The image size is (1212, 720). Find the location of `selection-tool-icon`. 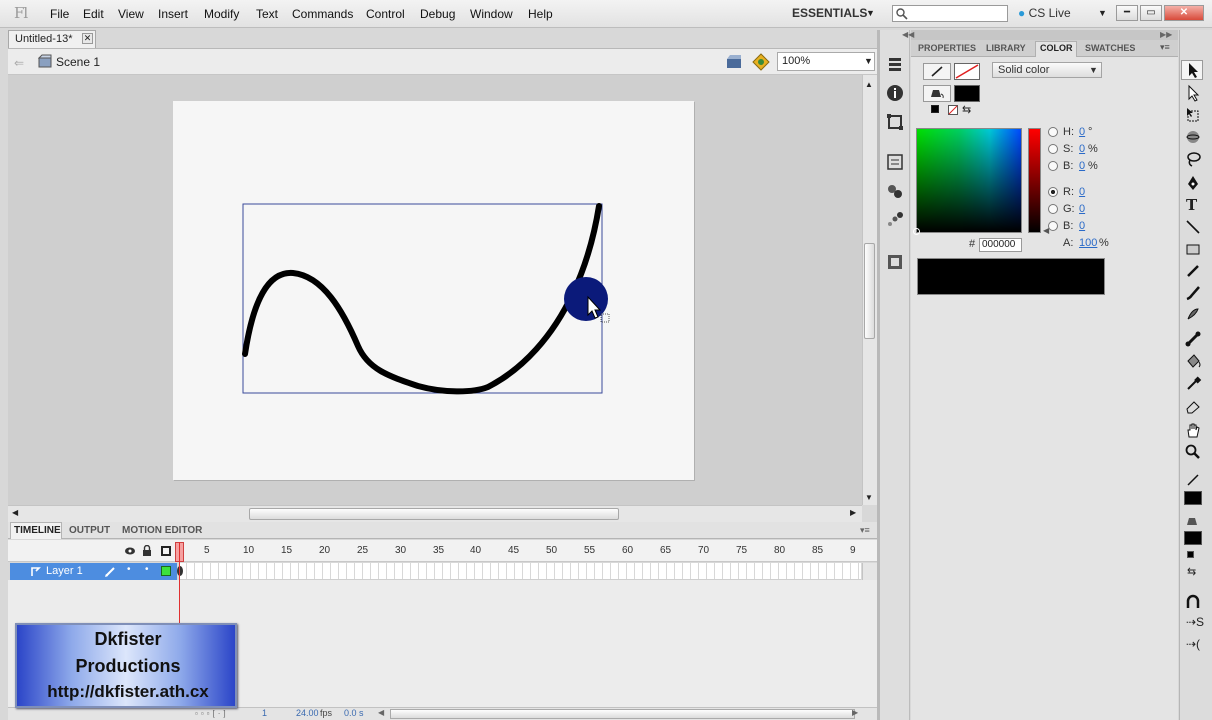

selection-tool-icon is located at coordinates (1193, 70).